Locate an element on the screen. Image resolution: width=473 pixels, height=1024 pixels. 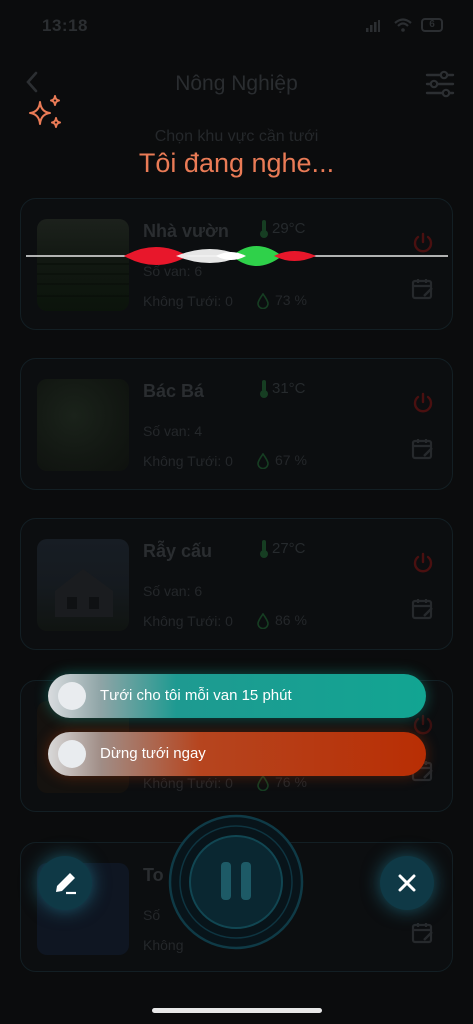
pause-button is located at coordinates (236, 882).